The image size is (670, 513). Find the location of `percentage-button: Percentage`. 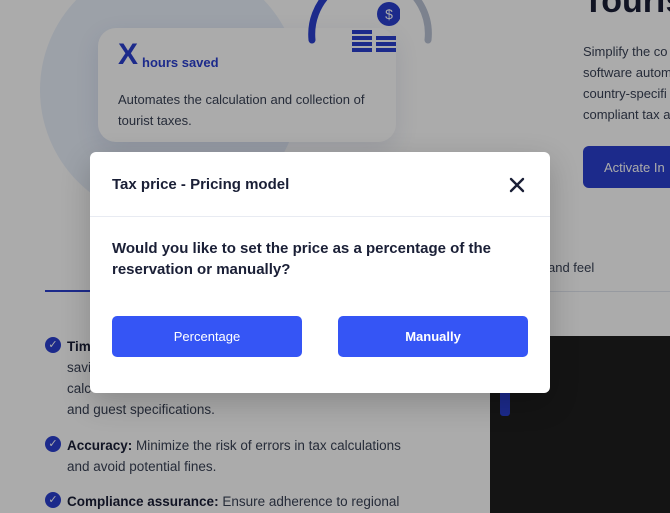

percentage-button: Percentage is located at coordinates (207, 336).